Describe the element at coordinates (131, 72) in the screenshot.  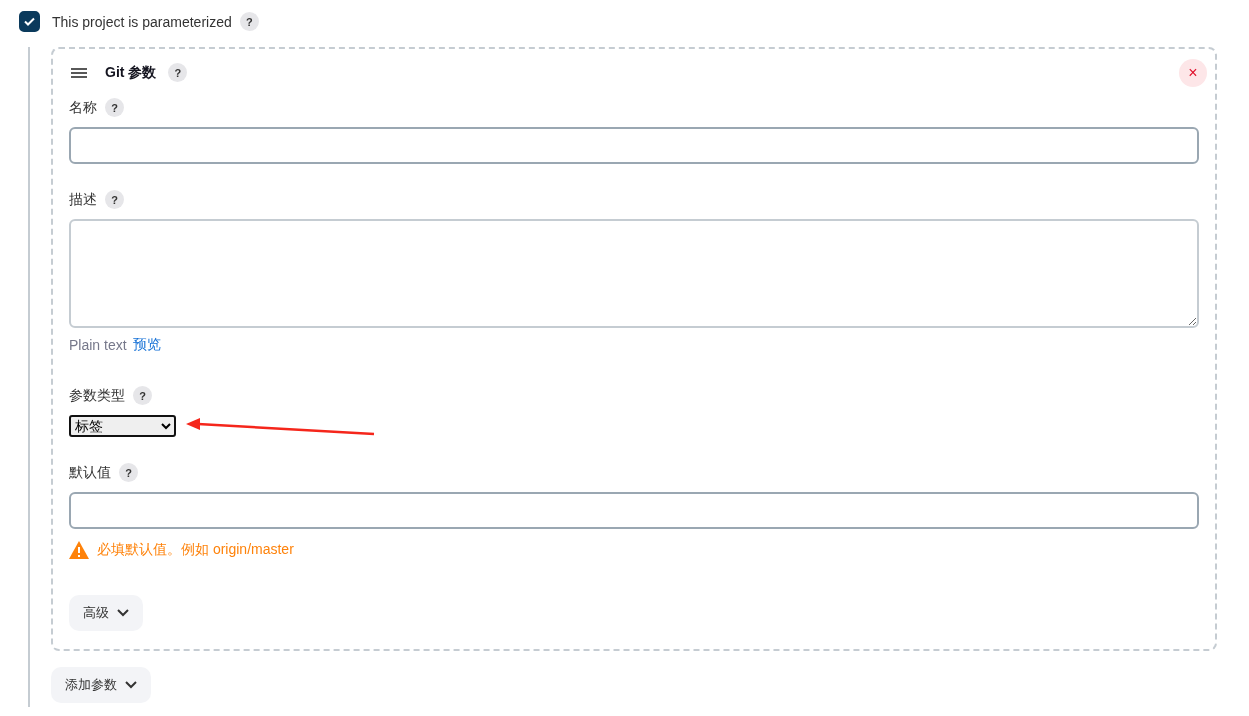
I see `parameter-title: Git 参数` at that location.